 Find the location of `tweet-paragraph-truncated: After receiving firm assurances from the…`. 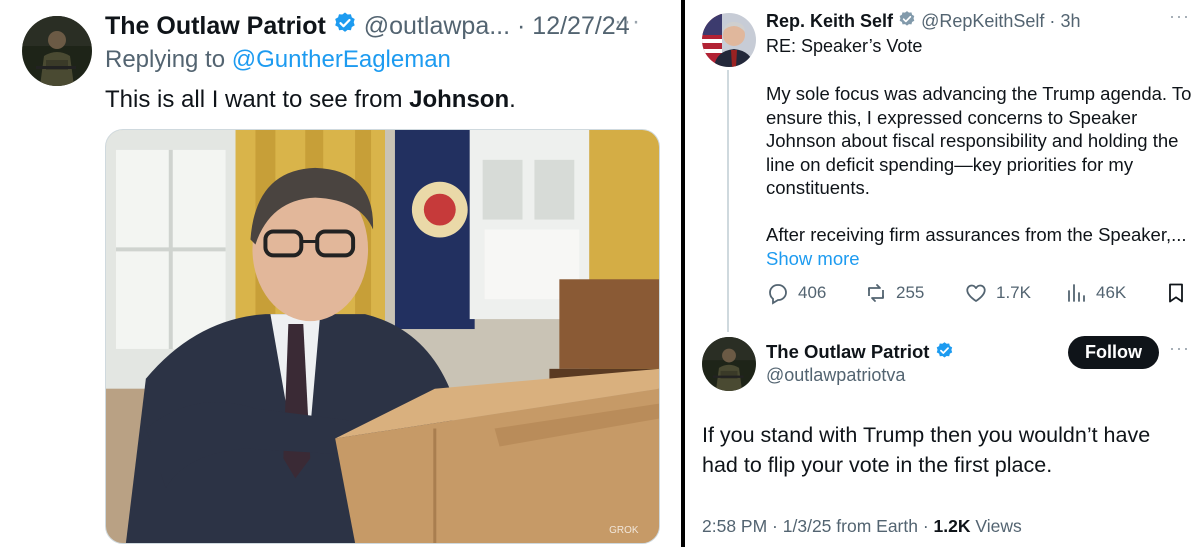

tweet-paragraph-truncated: After receiving firm assurances from the… is located at coordinates (981, 246).